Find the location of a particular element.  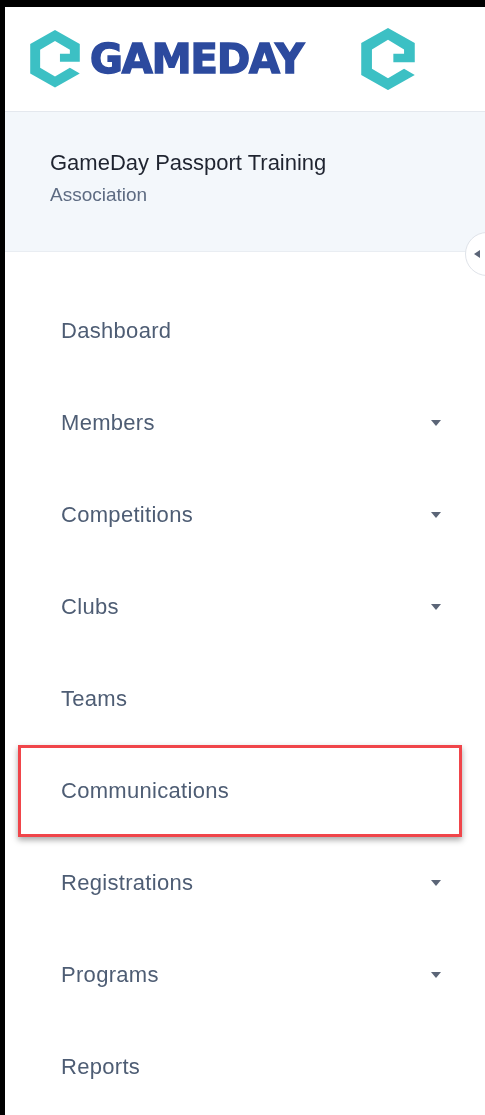

menu-item: Teams is located at coordinates (94, 699).